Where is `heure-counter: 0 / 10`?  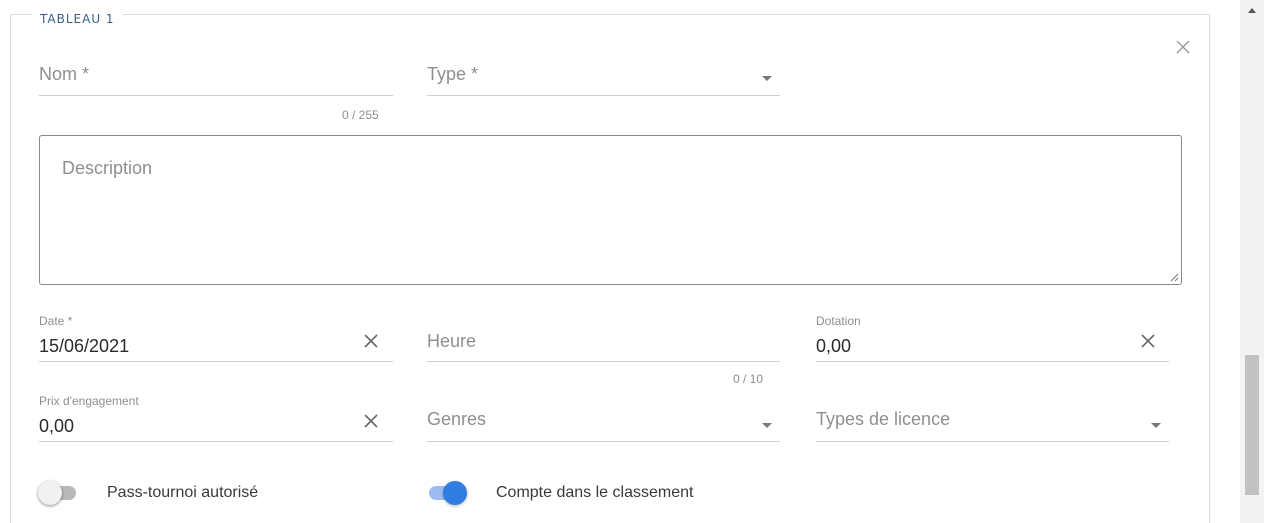
heure-counter: 0 / 10 is located at coordinates (748, 379).